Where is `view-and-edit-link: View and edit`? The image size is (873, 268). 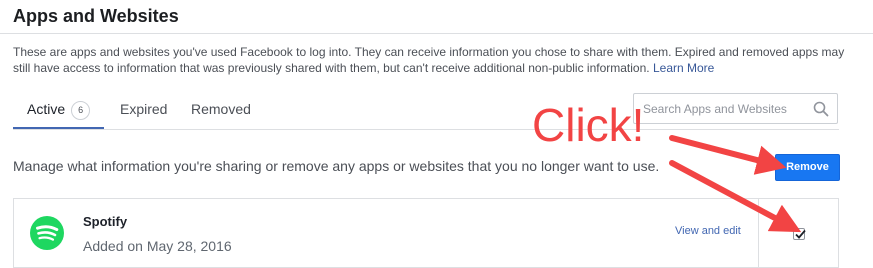 view-and-edit-link: View and edit is located at coordinates (708, 231).